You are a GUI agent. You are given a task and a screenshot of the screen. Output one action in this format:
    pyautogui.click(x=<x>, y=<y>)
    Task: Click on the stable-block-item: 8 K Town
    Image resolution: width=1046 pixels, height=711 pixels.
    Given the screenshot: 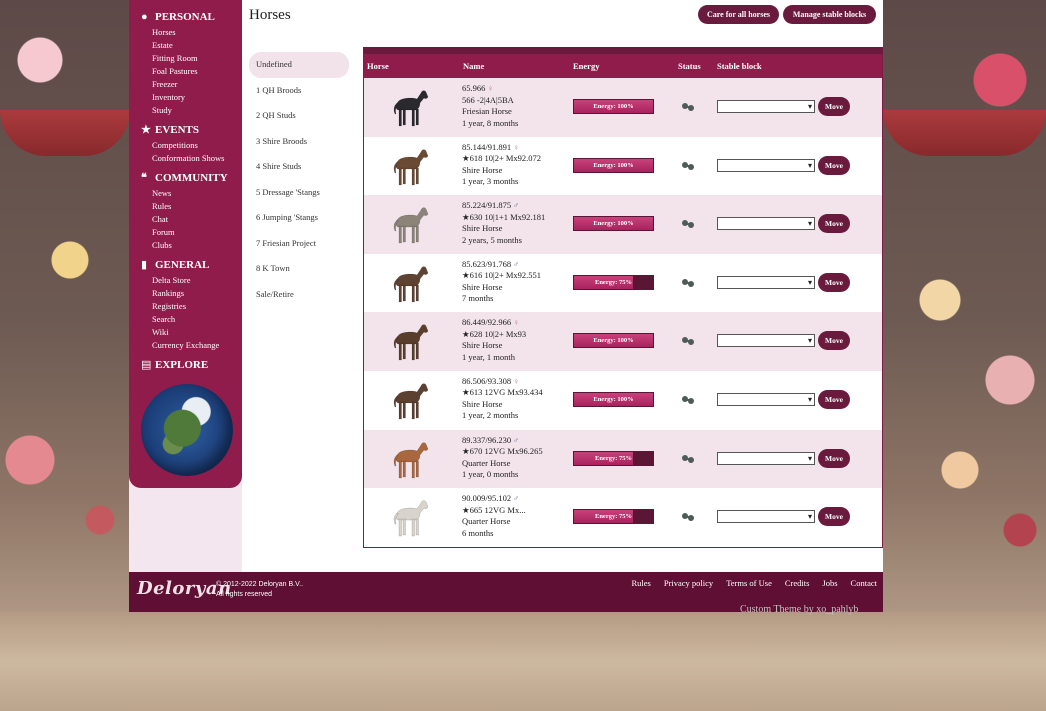 What is the action you would take?
    pyautogui.click(x=299, y=269)
    